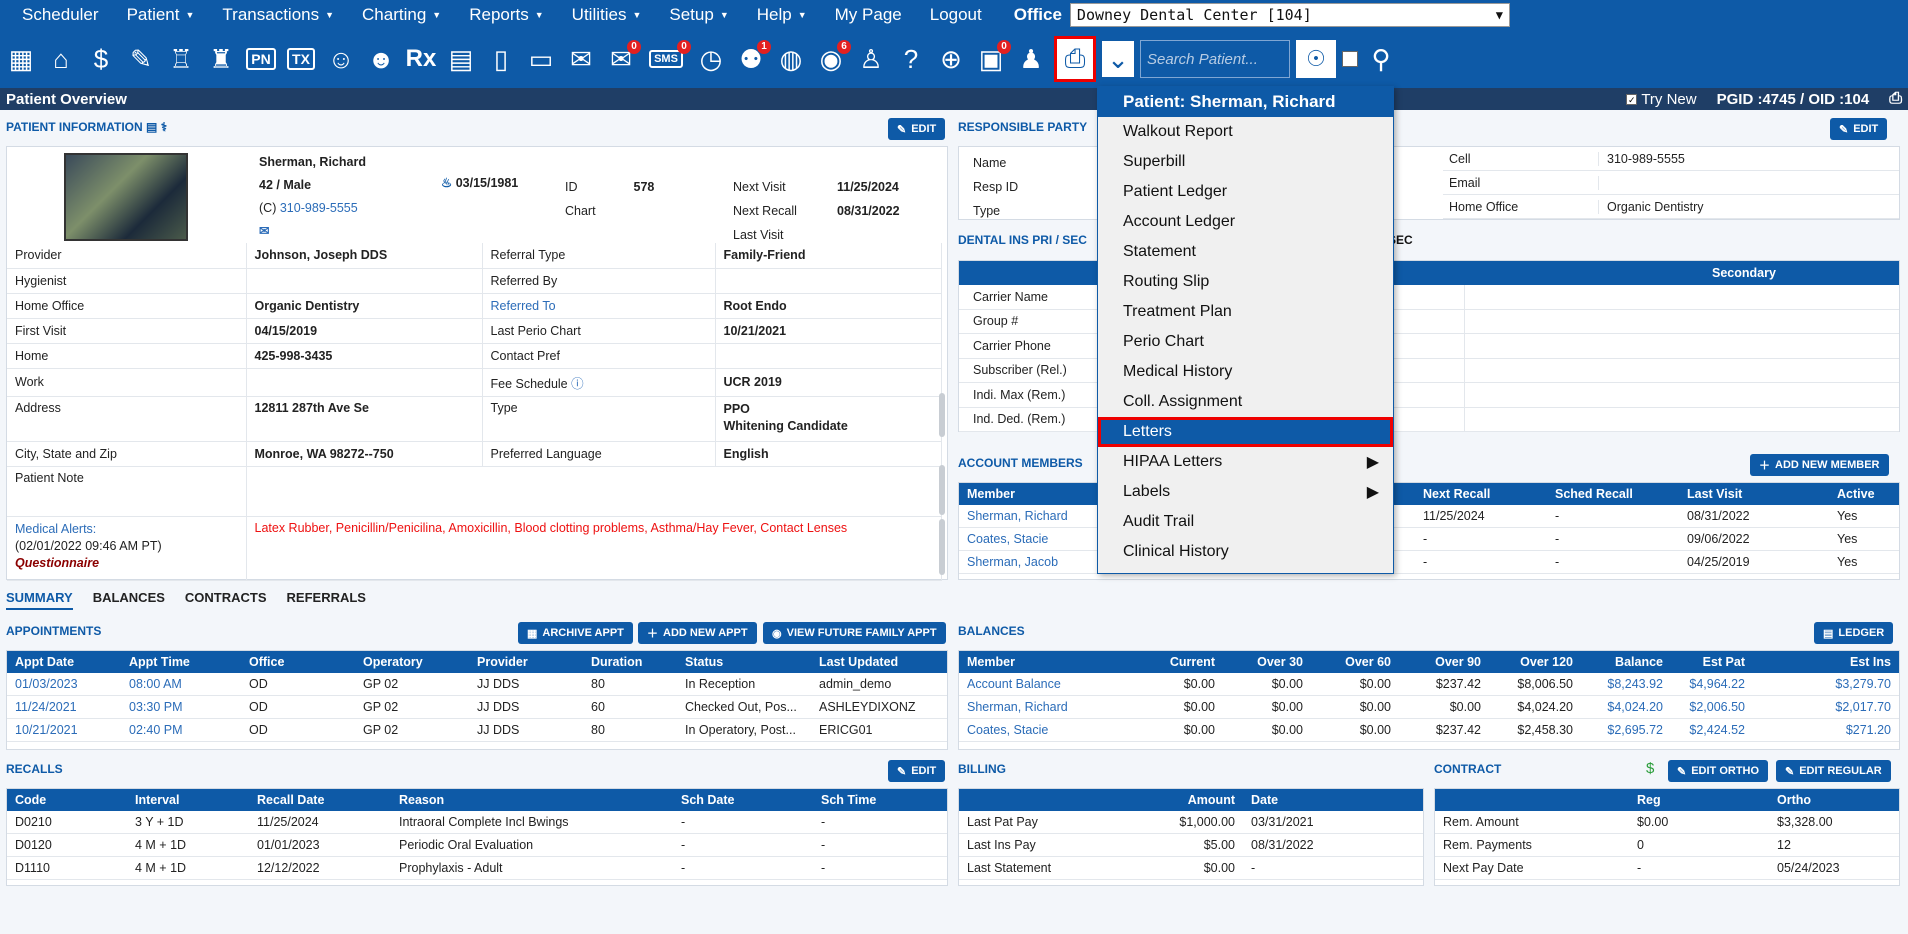  What do you see at coordinates (101, 59) in the screenshot?
I see `transactions-icon: $` at bounding box center [101, 59].